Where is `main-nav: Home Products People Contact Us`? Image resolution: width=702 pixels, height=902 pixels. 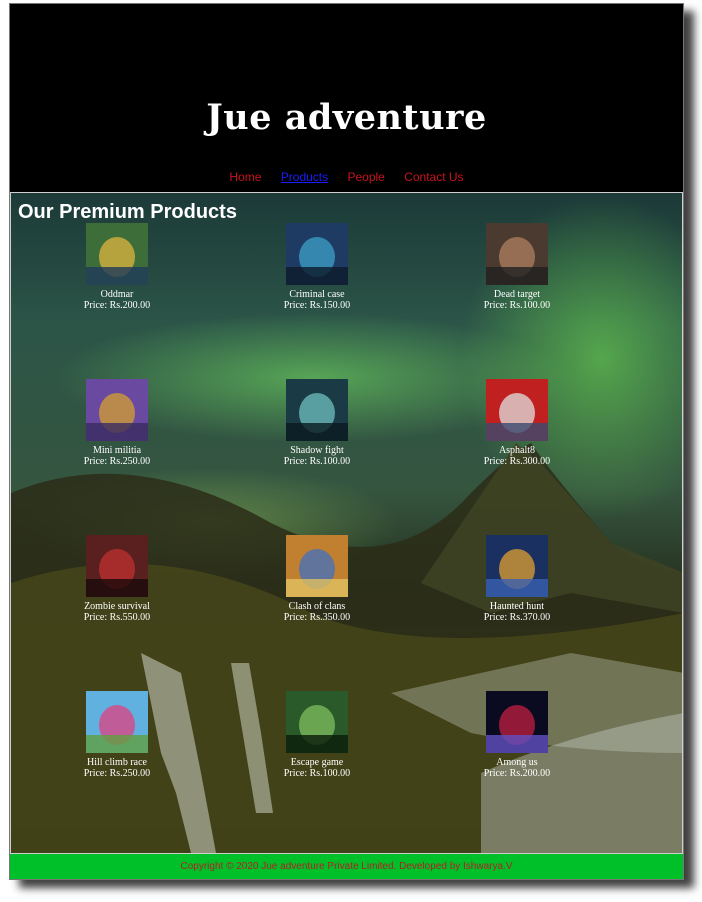
main-nav: Home Products People Contact Us is located at coordinates (346, 177).